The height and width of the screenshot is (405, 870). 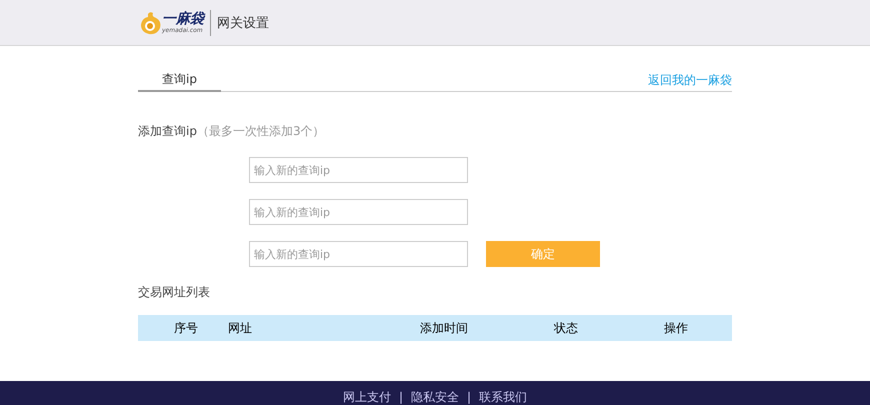 What do you see at coordinates (565, 328) in the screenshot?
I see `column-header: 状态` at bounding box center [565, 328].